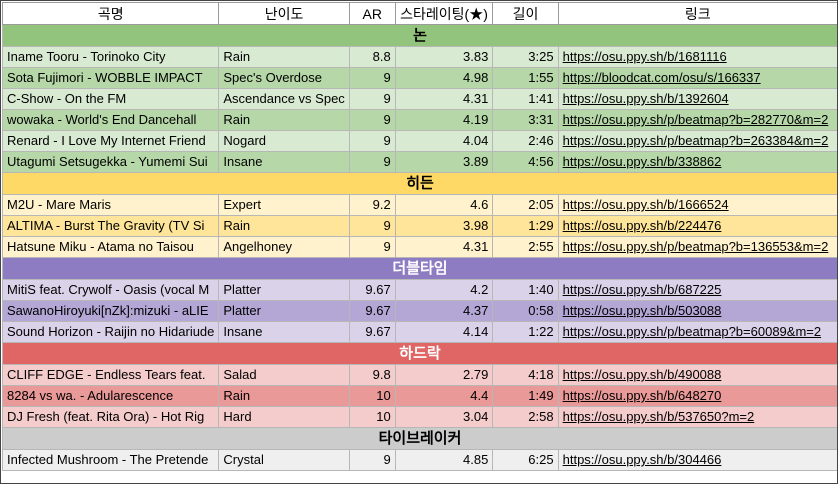 The height and width of the screenshot is (484, 838). I want to click on cell-link: https://osu.ppy.sh/b/1681116, so click(697, 57).